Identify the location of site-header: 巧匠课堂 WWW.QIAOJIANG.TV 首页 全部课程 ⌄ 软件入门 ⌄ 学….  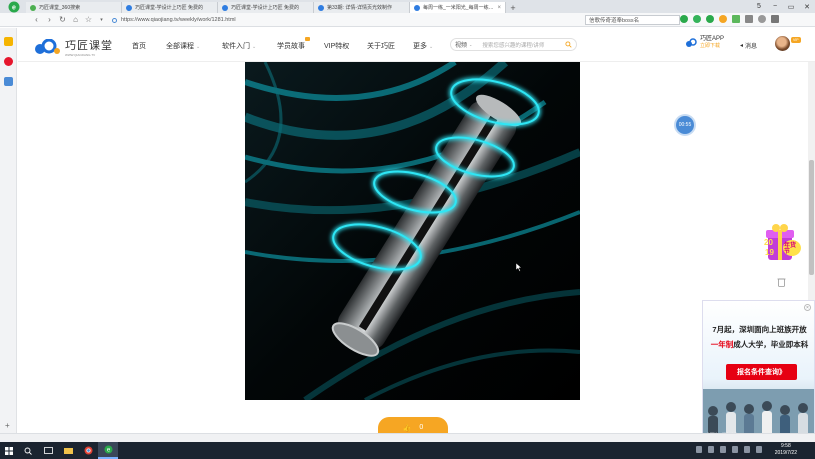
(416, 45).